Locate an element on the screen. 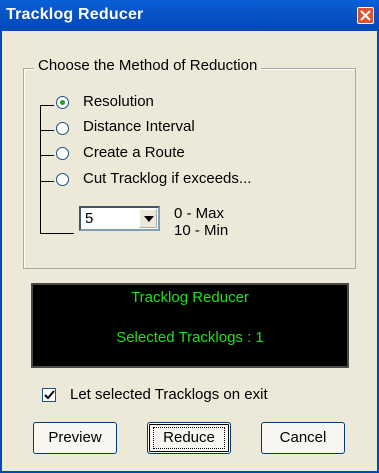 This screenshot has height=473, width=379. close-icon is located at coordinates (365, 15).